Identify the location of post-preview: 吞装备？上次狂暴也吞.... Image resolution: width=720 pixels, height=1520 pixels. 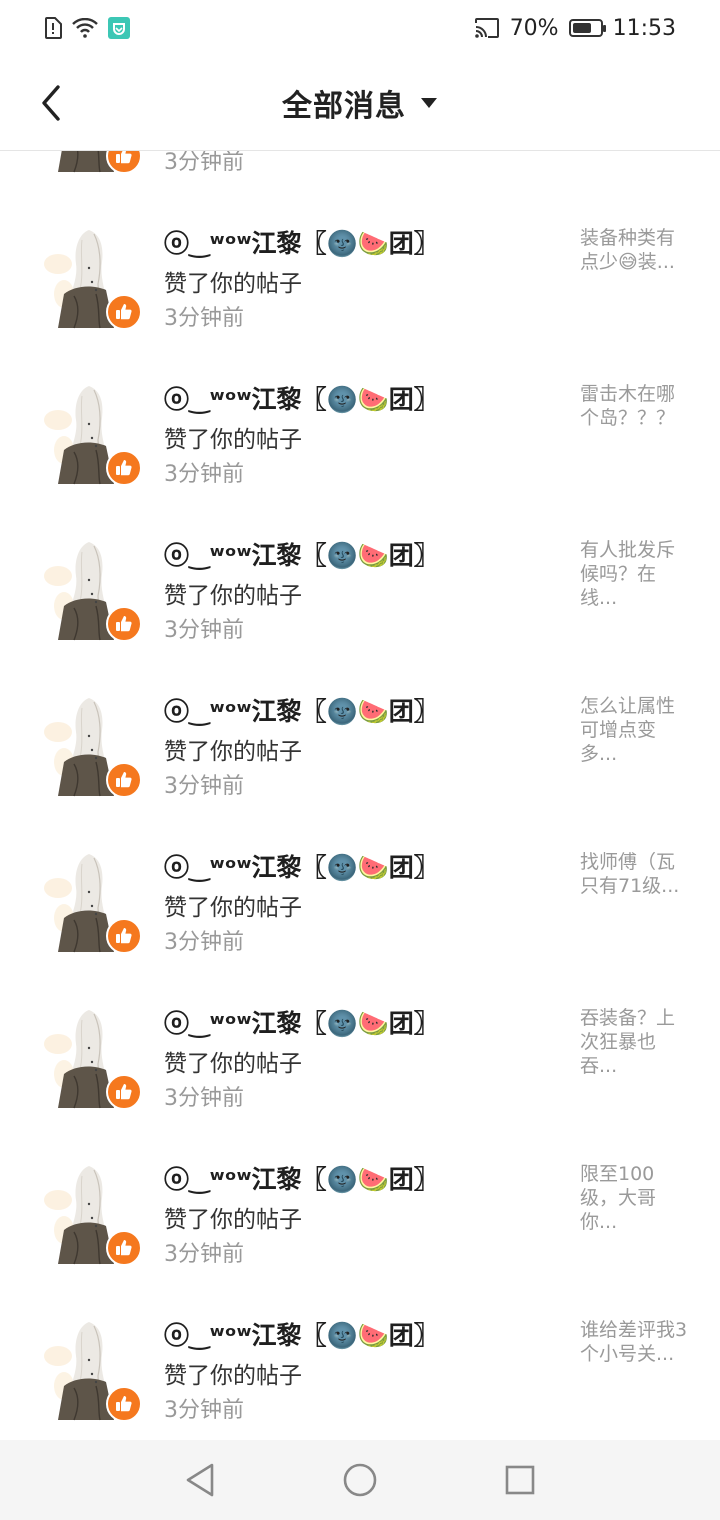
(636, 1042).